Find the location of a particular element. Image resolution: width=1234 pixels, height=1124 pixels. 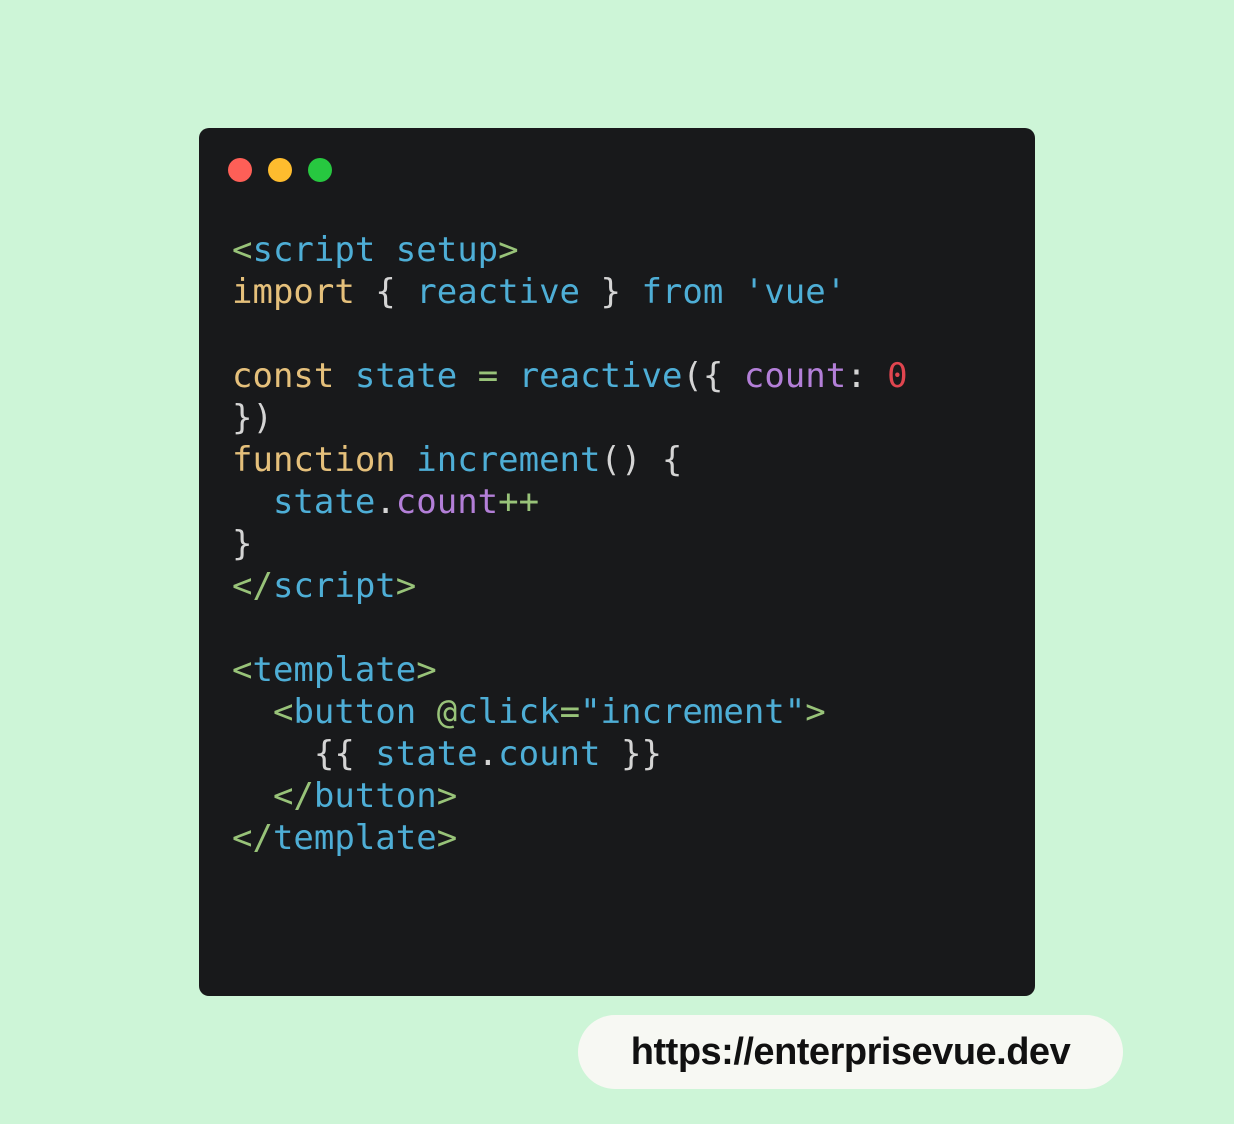

code-line: import { reactive } from 'vue' is located at coordinates (570, 292).